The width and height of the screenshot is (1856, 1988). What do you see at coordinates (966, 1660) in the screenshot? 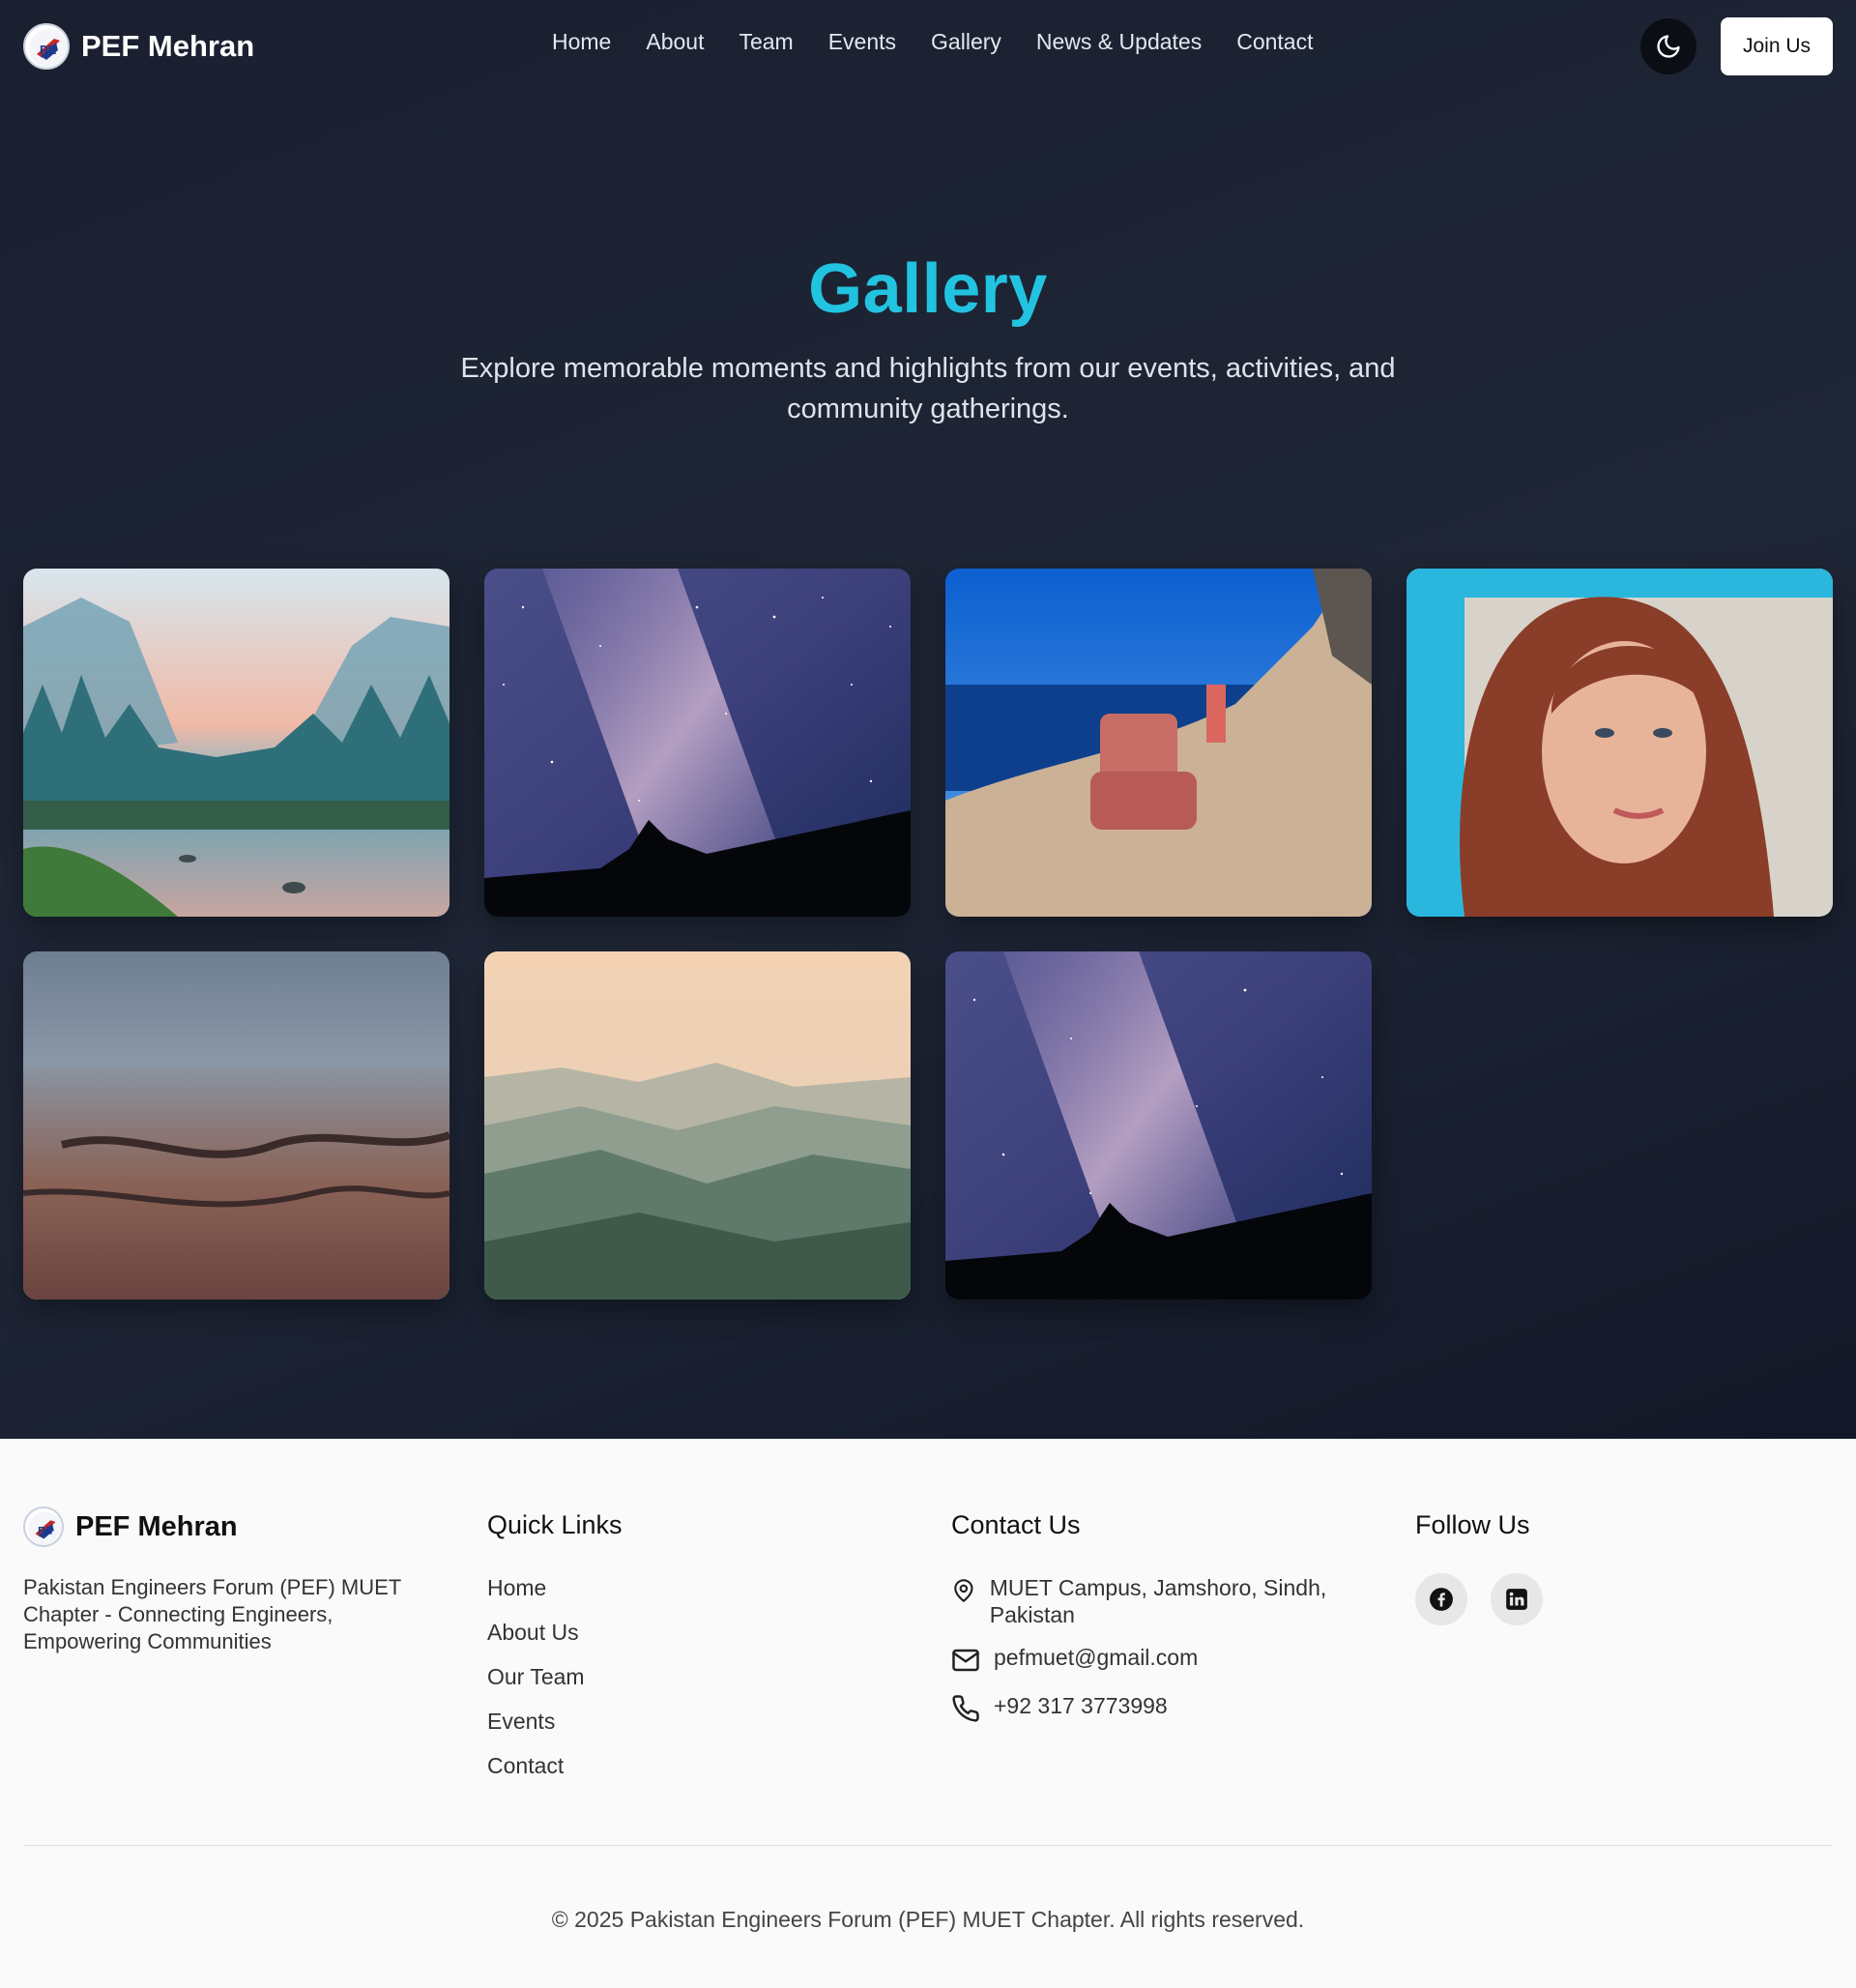
I see `mail-icon` at bounding box center [966, 1660].